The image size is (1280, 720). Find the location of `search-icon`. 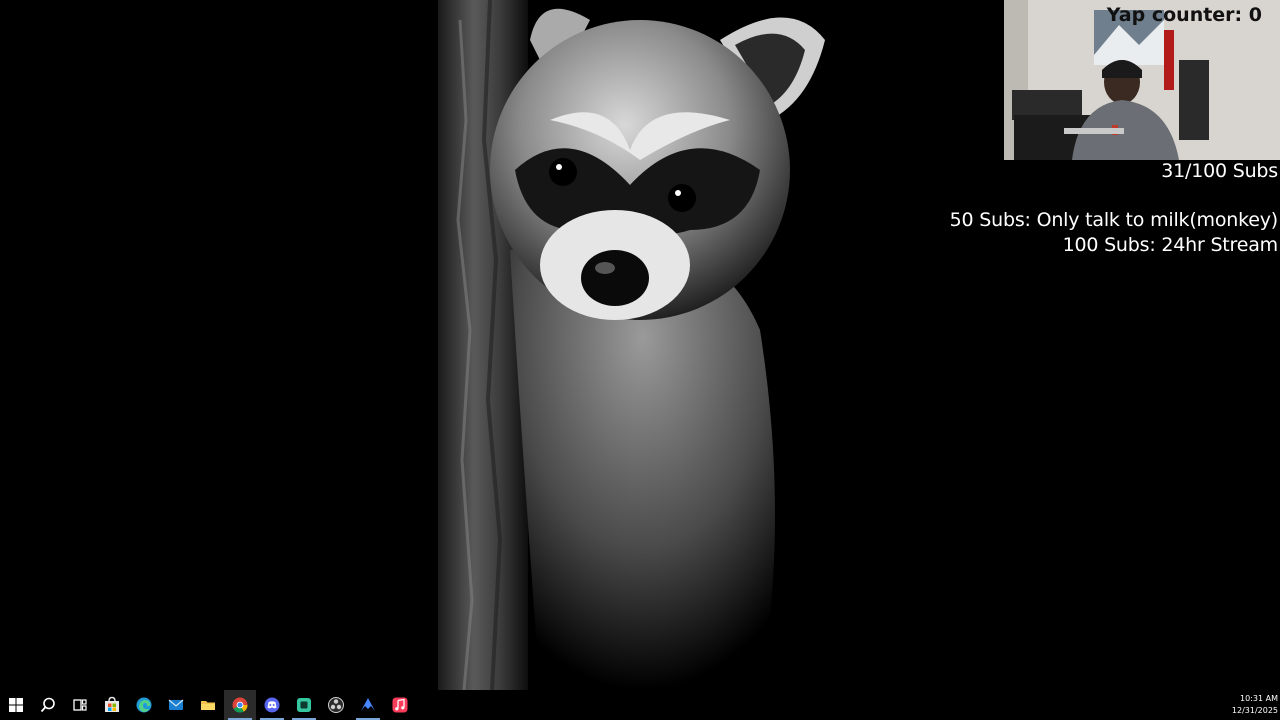

search-icon is located at coordinates (47, 705).